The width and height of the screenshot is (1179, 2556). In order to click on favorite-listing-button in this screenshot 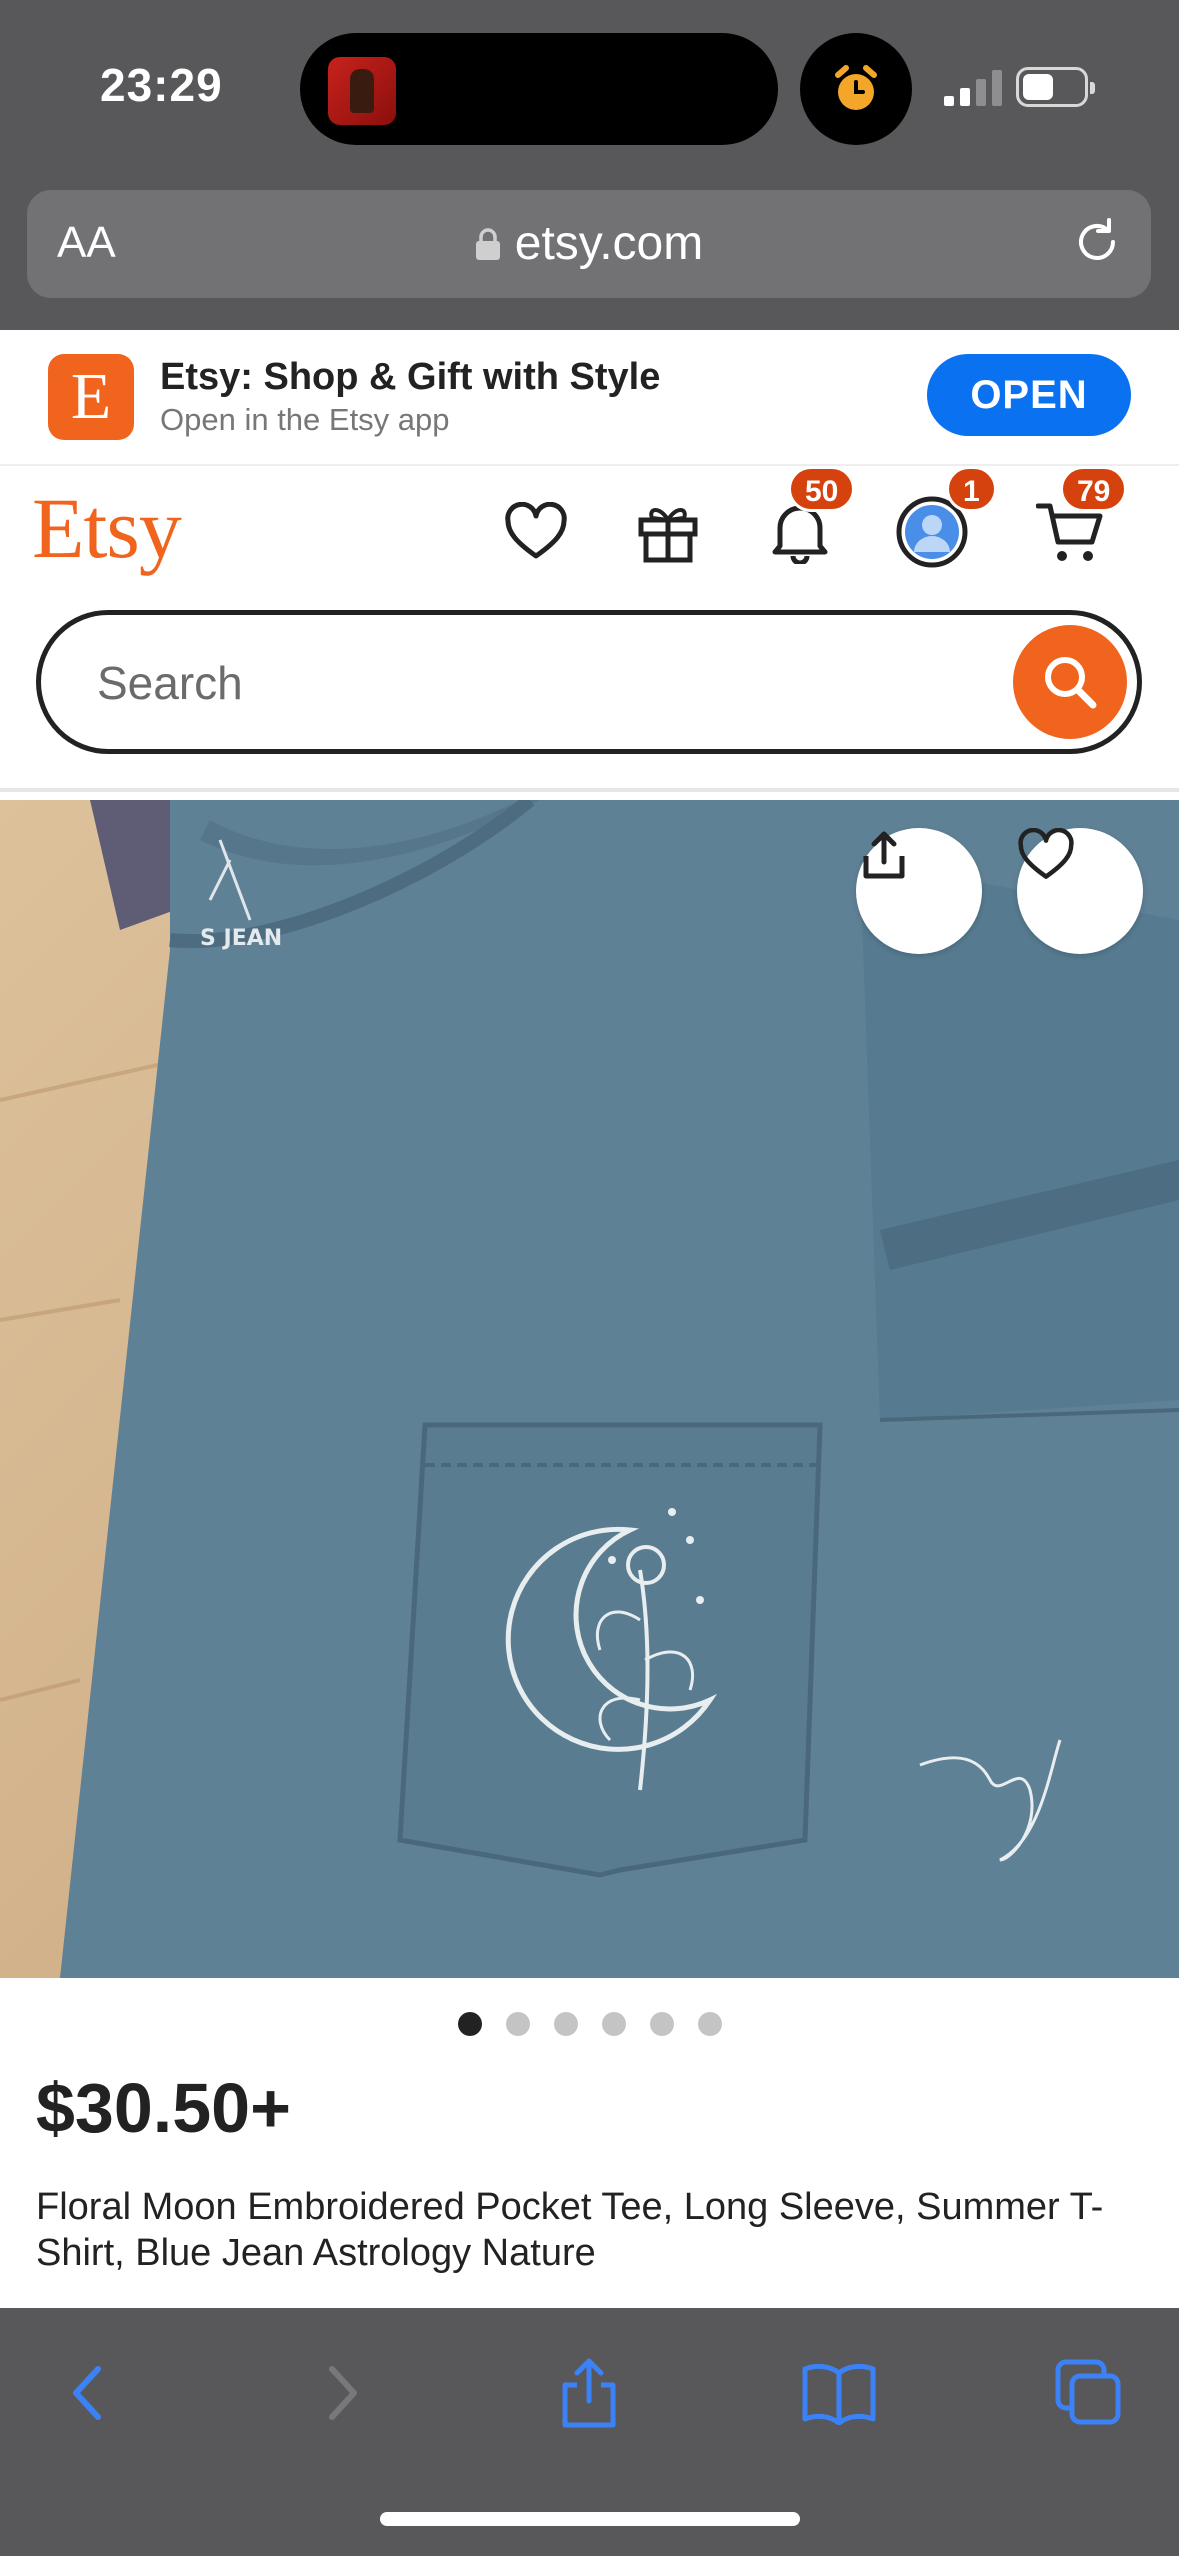, I will do `click(1080, 891)`.